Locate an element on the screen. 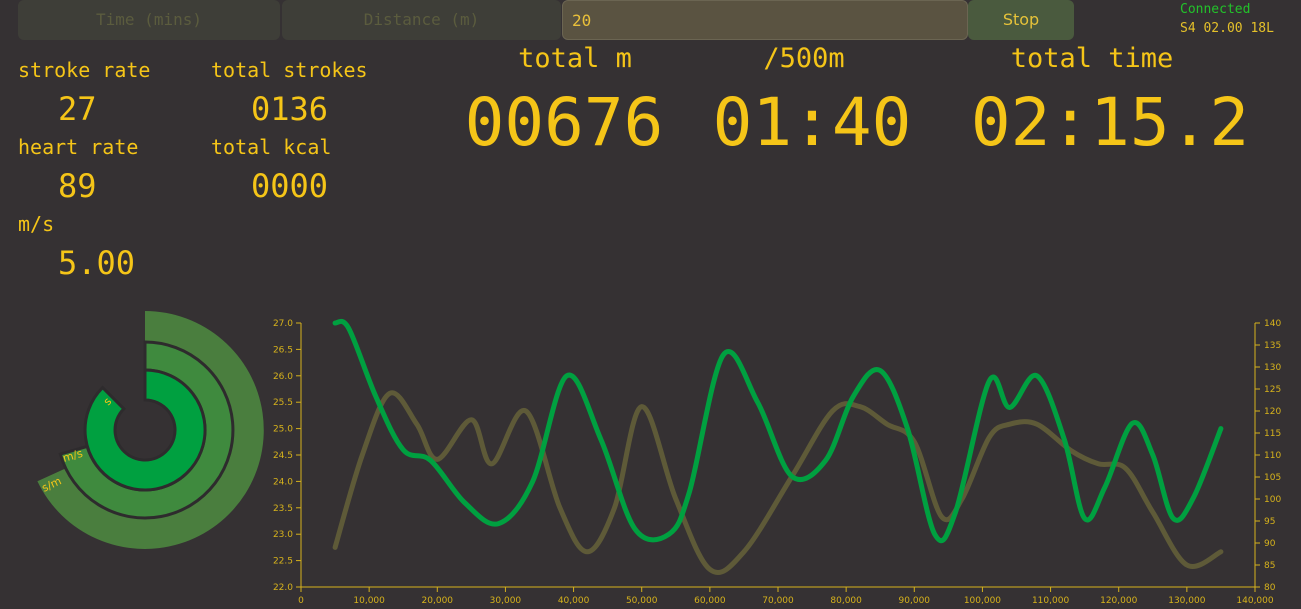  y-left-tick-label: 27.0 is located at coordinates (283, 324).